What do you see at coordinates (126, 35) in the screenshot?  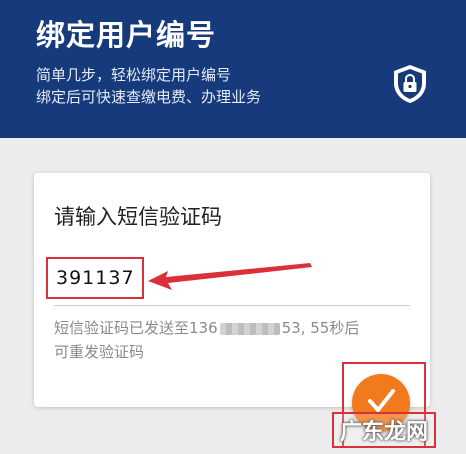 I see `page-title: 绑定用户编号` at bounding box center [126, 35].